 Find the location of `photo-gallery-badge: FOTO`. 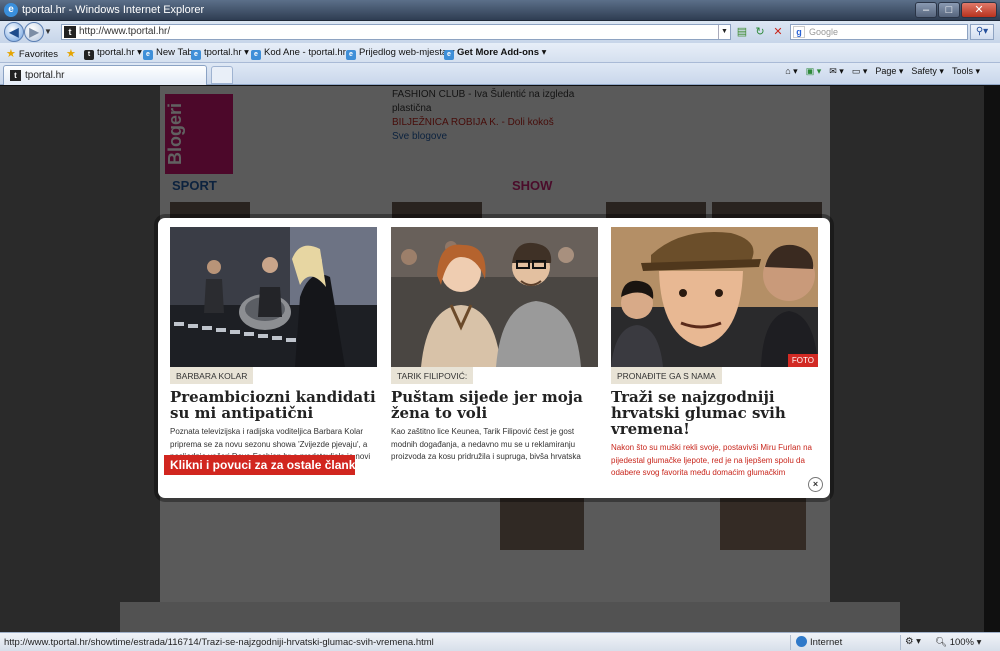

photo-gallery-badge: FOTO is located at coordinates (802, 360).